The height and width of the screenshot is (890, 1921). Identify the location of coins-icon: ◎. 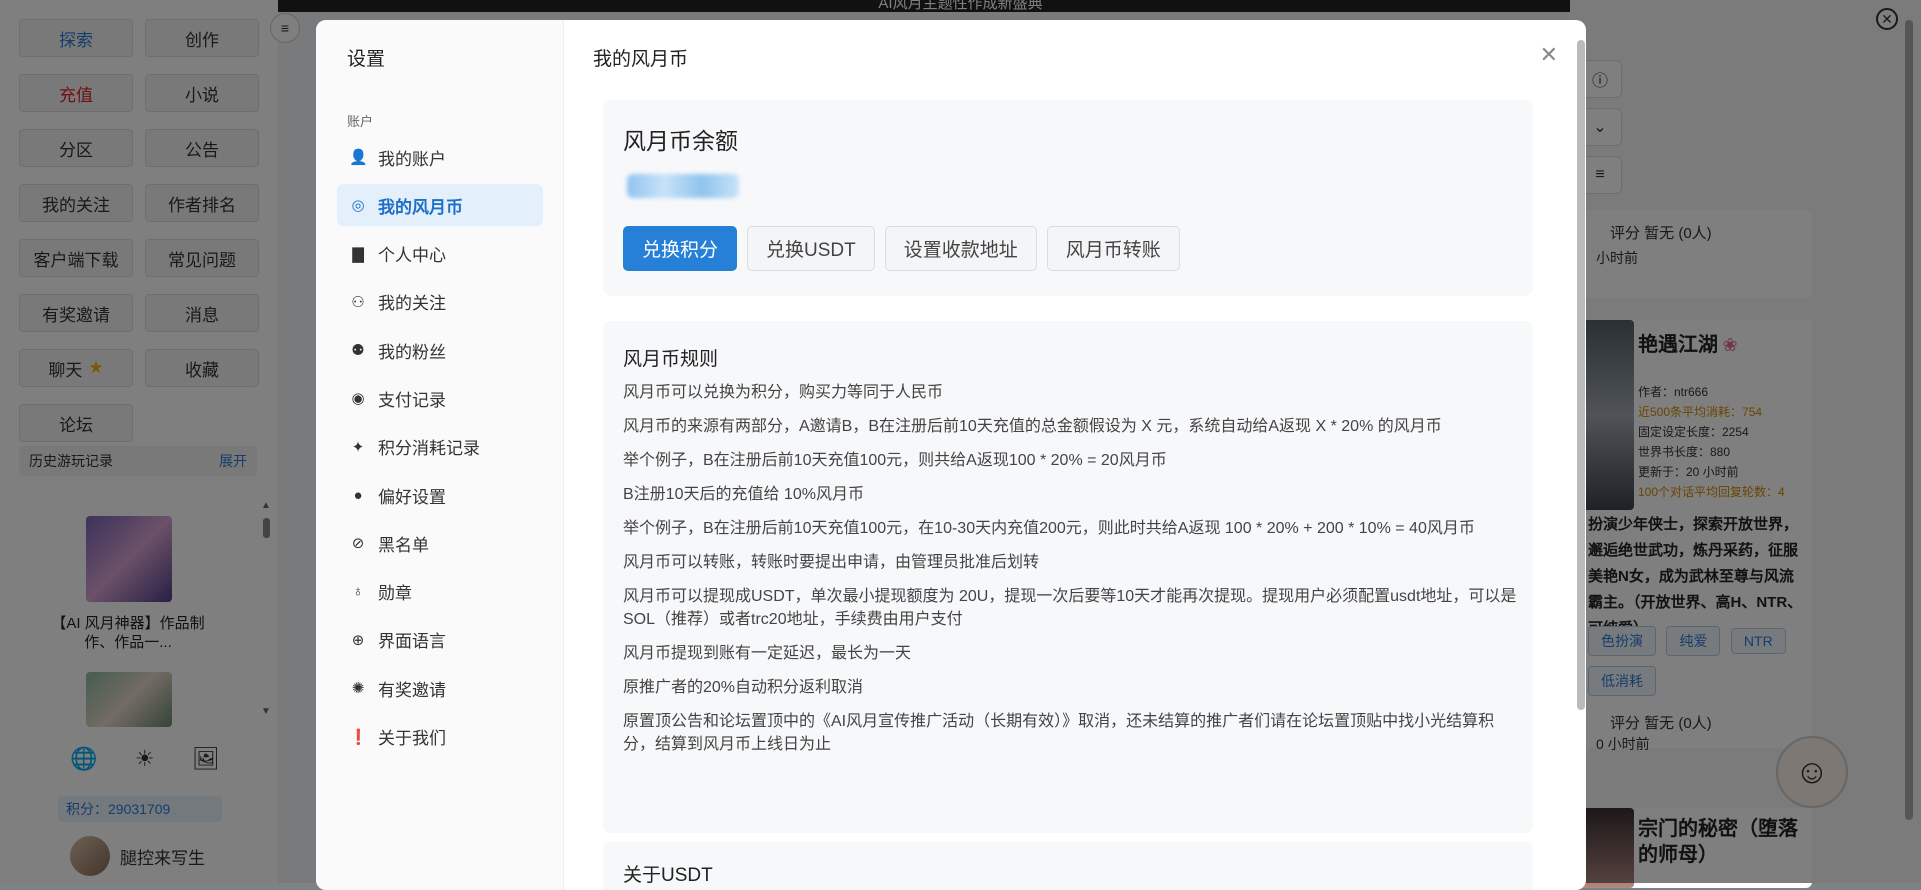
(358, 206).